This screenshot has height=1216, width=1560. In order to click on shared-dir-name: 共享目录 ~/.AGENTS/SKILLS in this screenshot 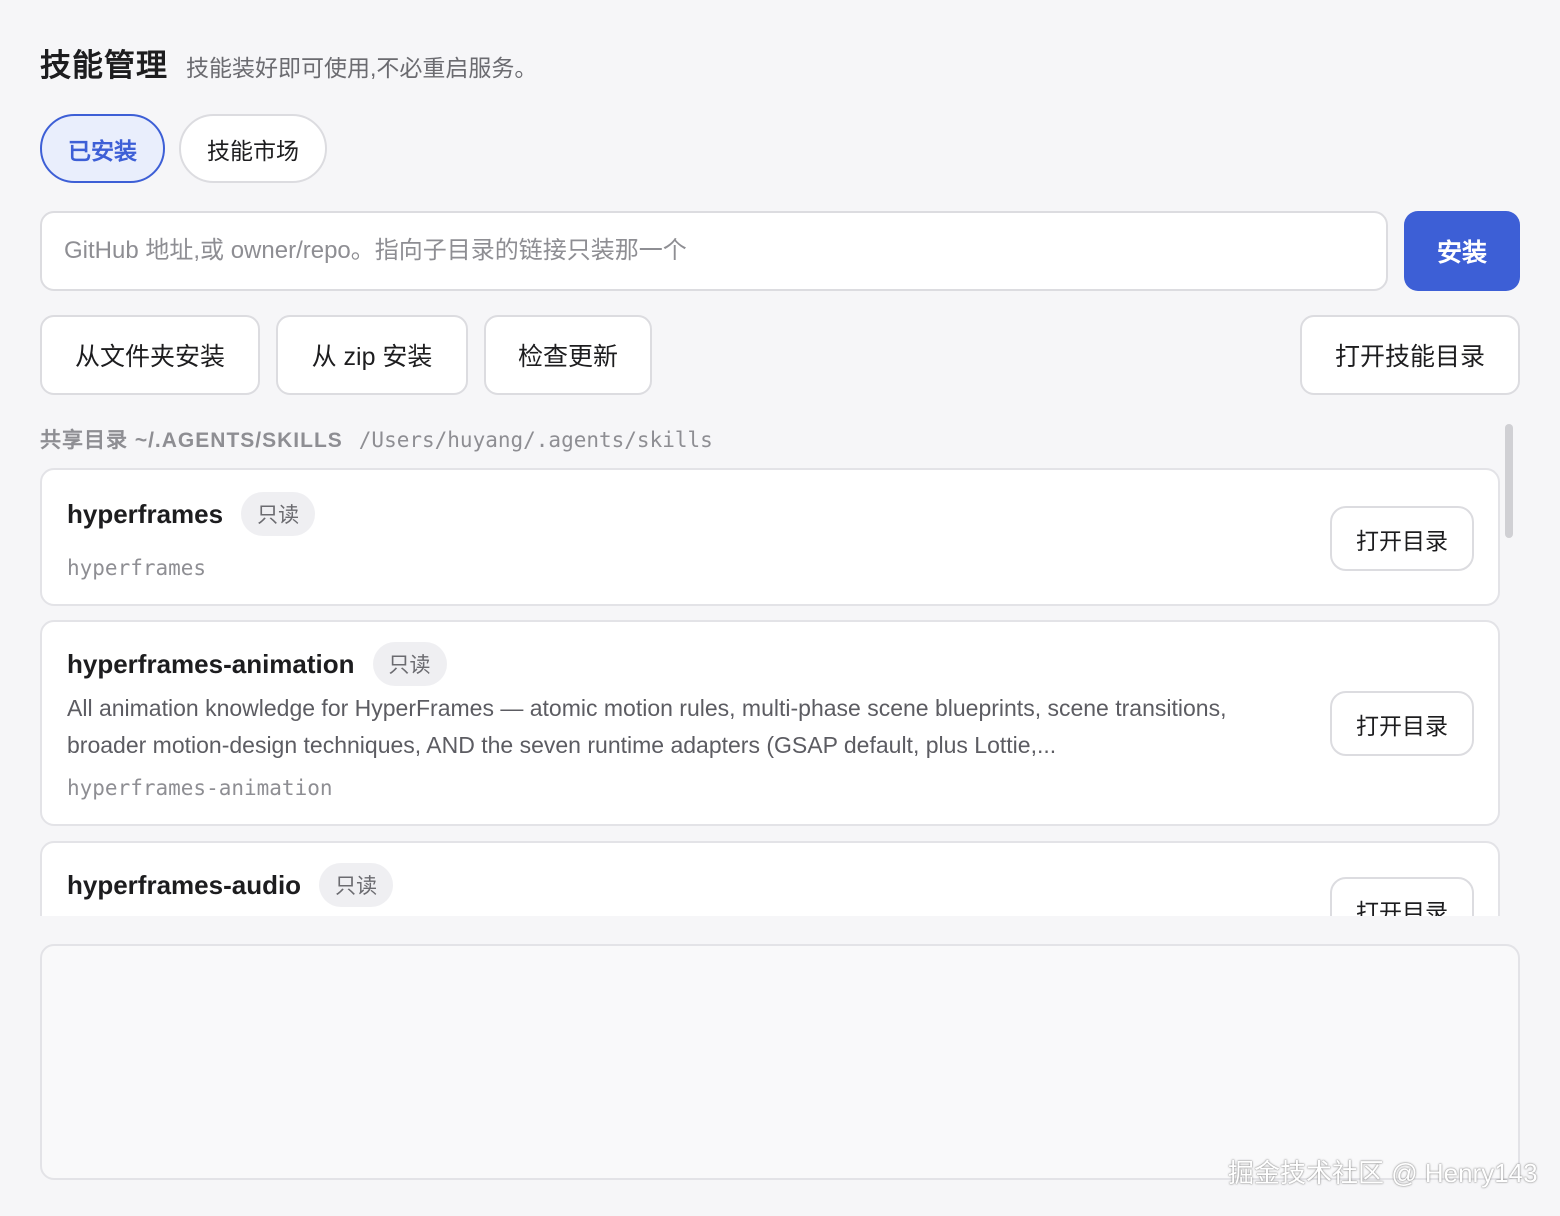, I will do `click(191, 440)`.